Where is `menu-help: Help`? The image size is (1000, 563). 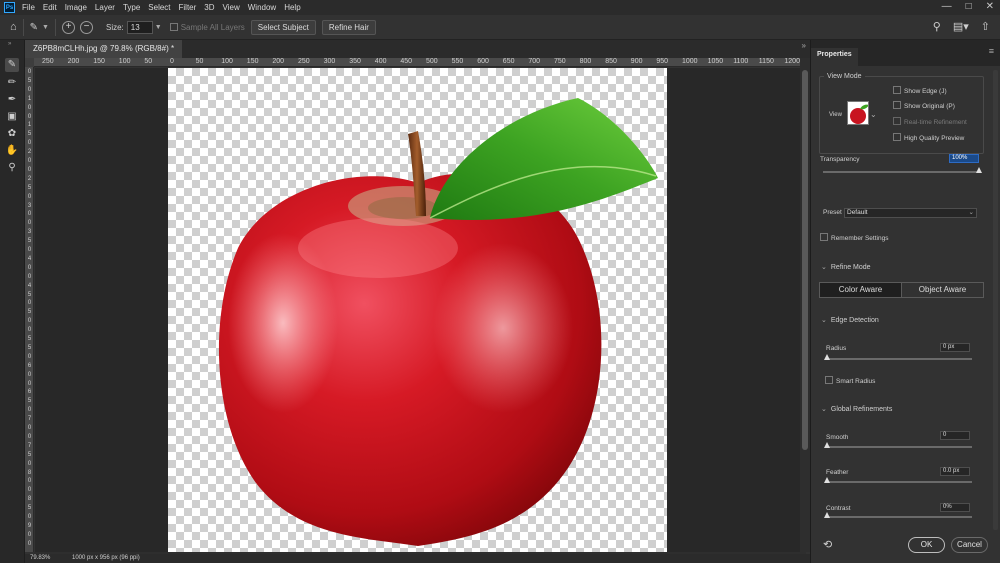 menu-help: Help is located at coordinates (292, 7).